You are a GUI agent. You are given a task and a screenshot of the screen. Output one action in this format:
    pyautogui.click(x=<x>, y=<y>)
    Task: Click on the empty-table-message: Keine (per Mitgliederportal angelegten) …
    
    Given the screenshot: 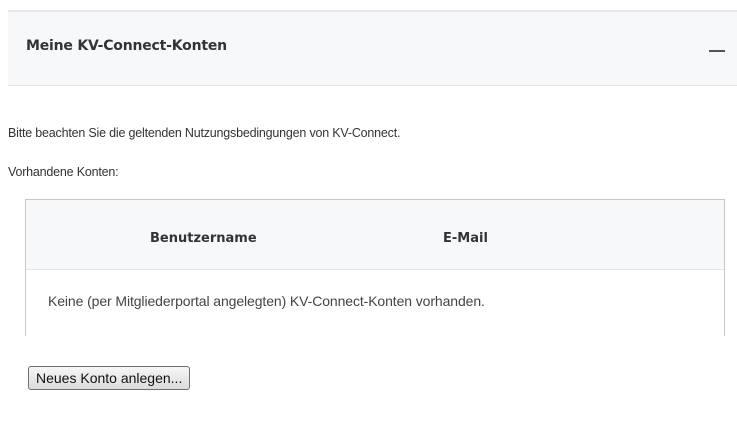 What is the action you would take?
    pyautogui.click(x=266, y=301)
    